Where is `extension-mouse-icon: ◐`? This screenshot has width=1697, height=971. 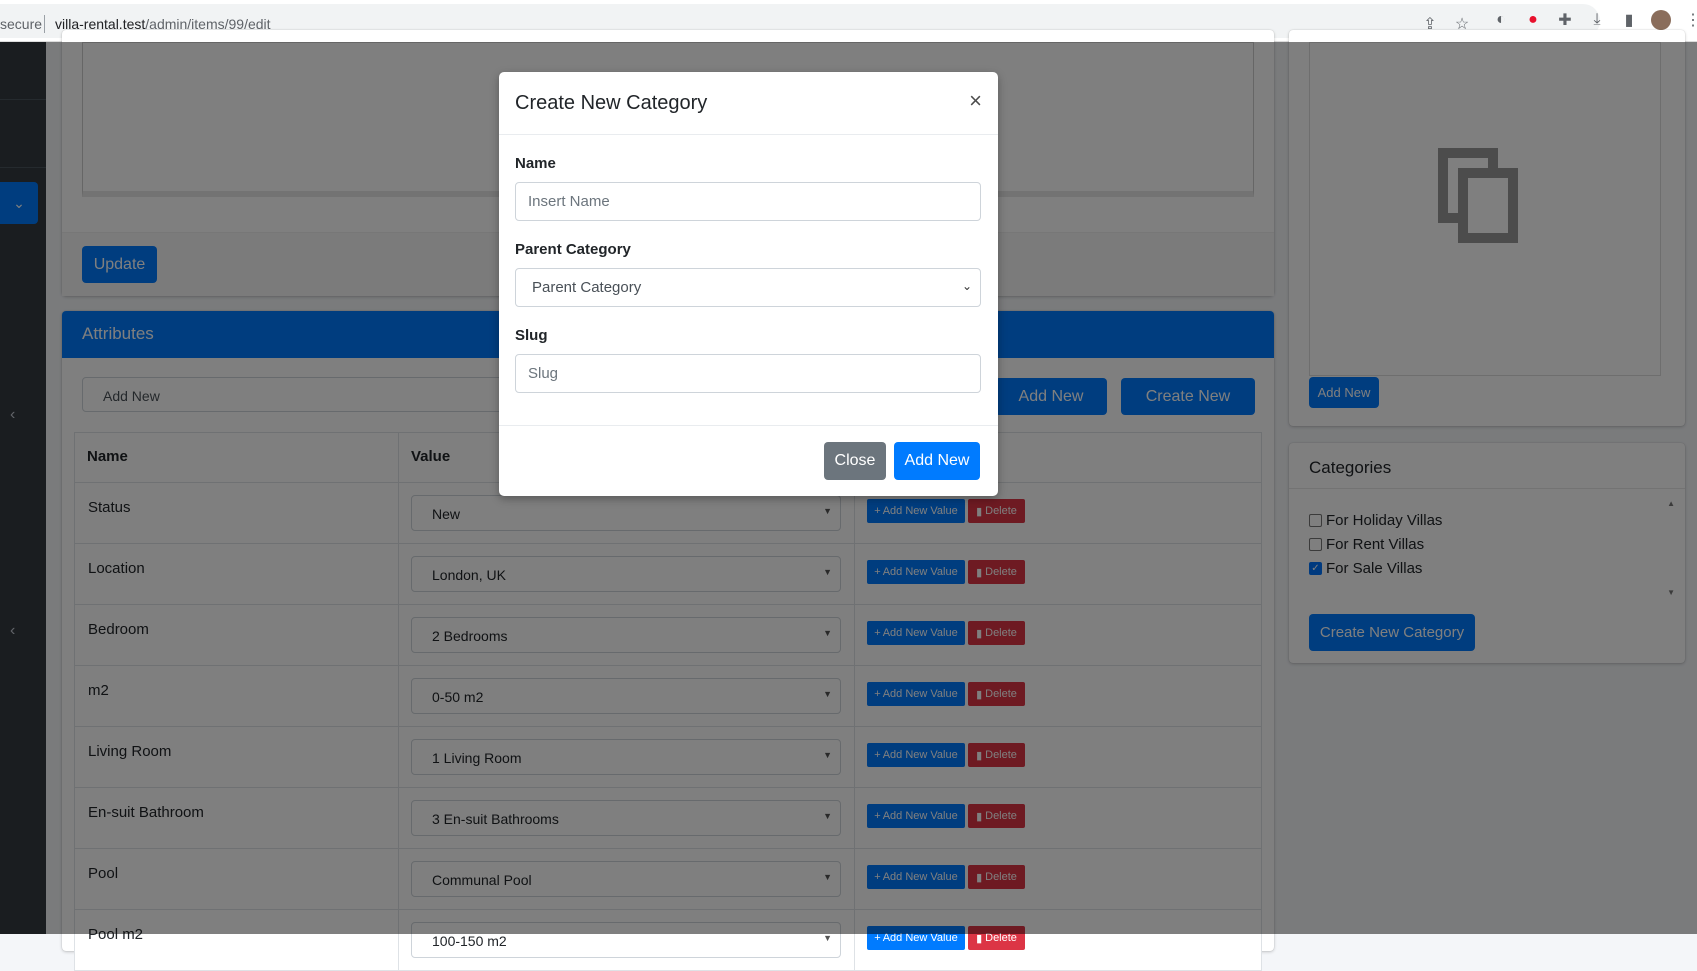 extension-mouse-icon: ◐ is located at coordinates (1501, 20).